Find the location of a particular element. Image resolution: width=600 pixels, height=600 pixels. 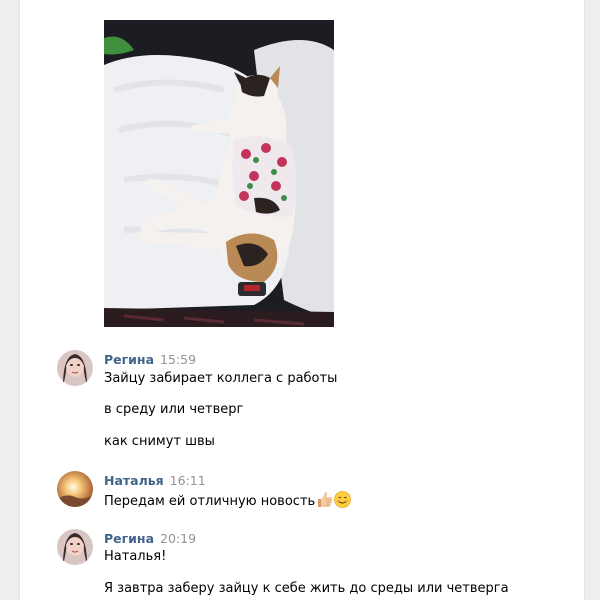

message-text: Зайцу забирает коллега с работы is located at coordinates (221, 378).